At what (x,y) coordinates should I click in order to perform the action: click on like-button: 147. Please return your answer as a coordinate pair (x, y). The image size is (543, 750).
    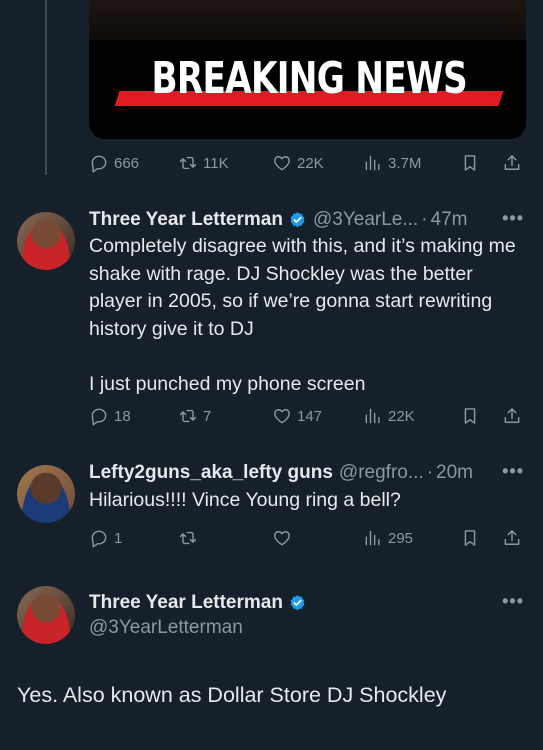
    Looking at the image, I should click on (317, 416).